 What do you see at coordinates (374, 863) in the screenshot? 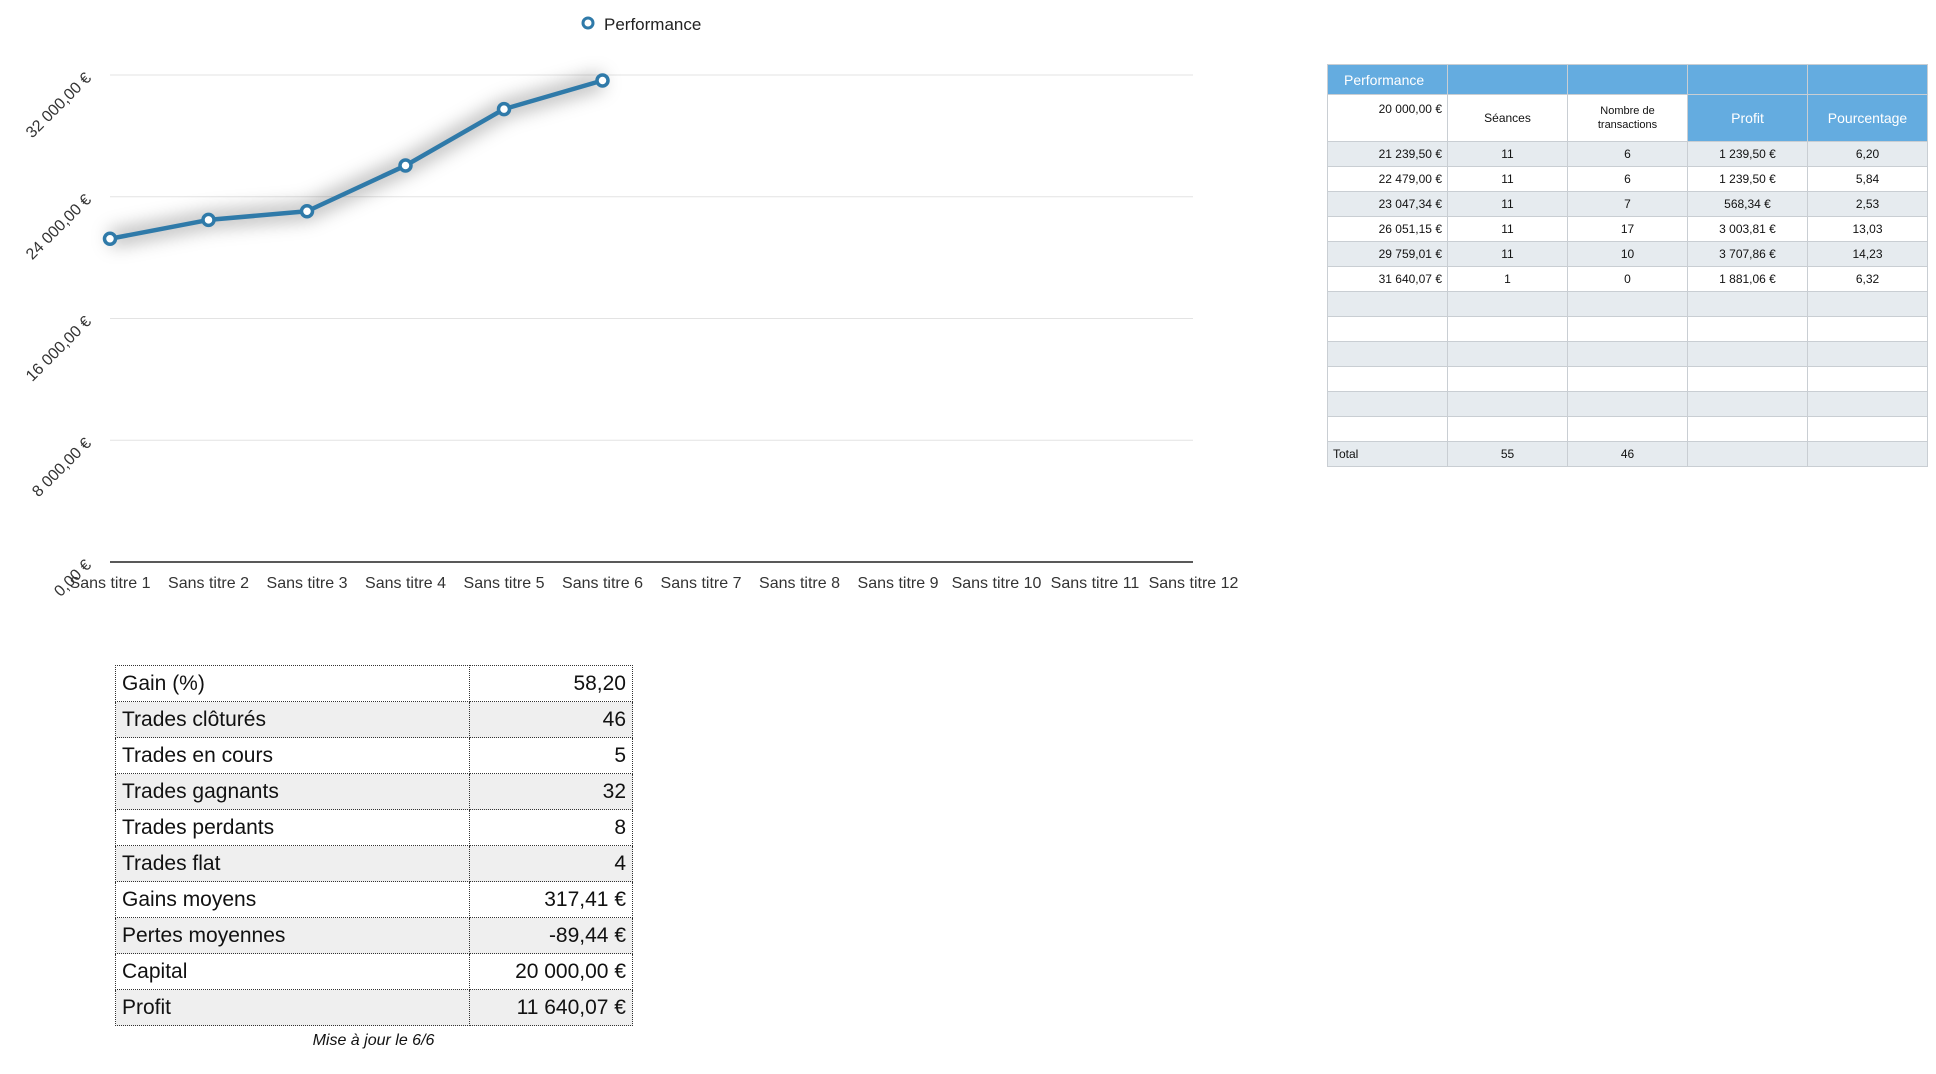
I see `stats-row: Trades flat 4` at bounding box center [374, 863].